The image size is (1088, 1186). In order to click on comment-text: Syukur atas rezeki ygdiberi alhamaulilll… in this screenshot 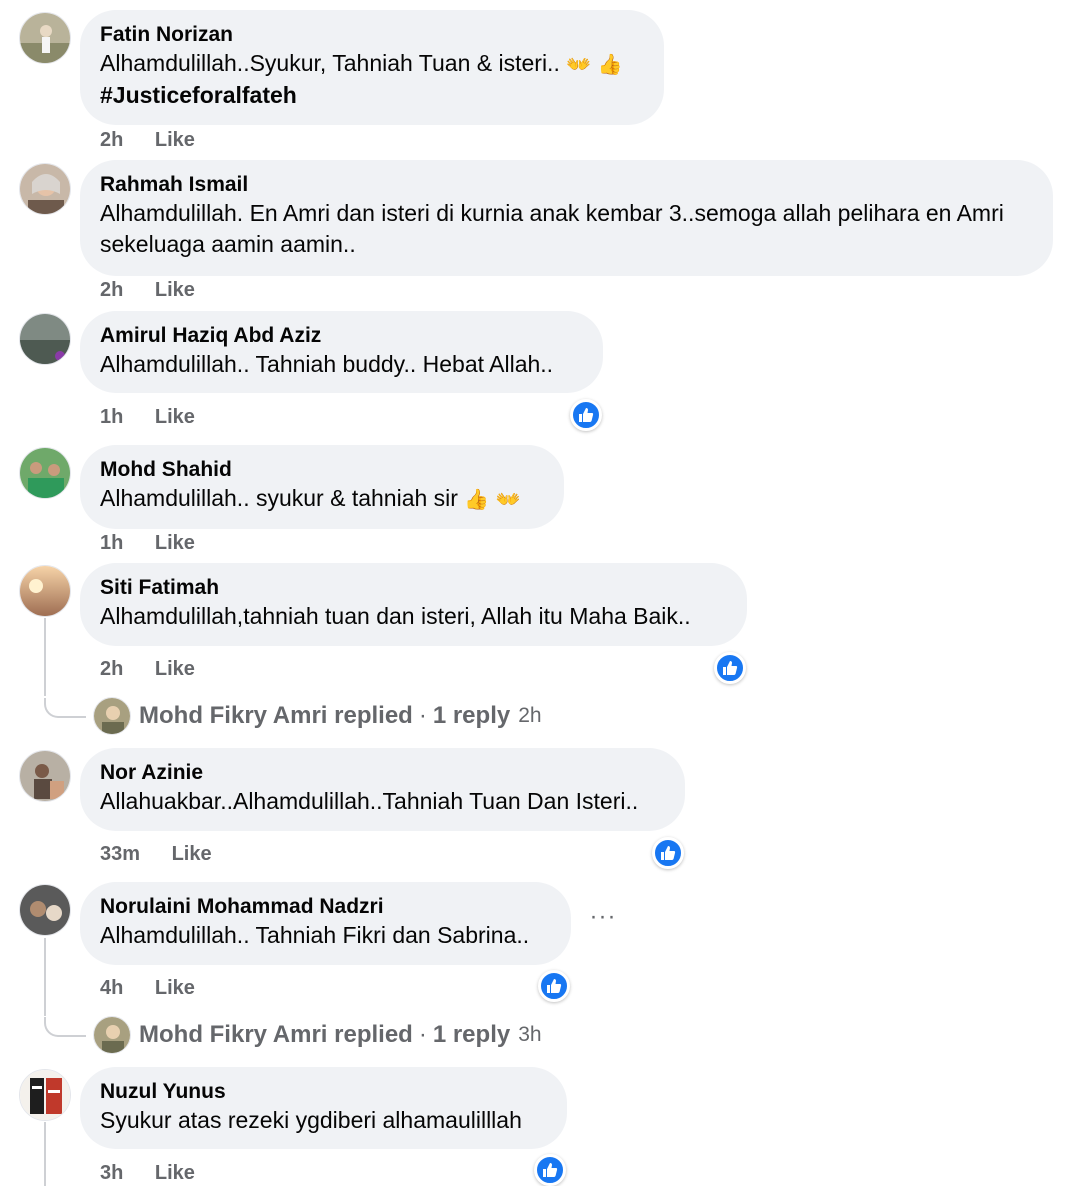, I will do `click(311, 1120)`.